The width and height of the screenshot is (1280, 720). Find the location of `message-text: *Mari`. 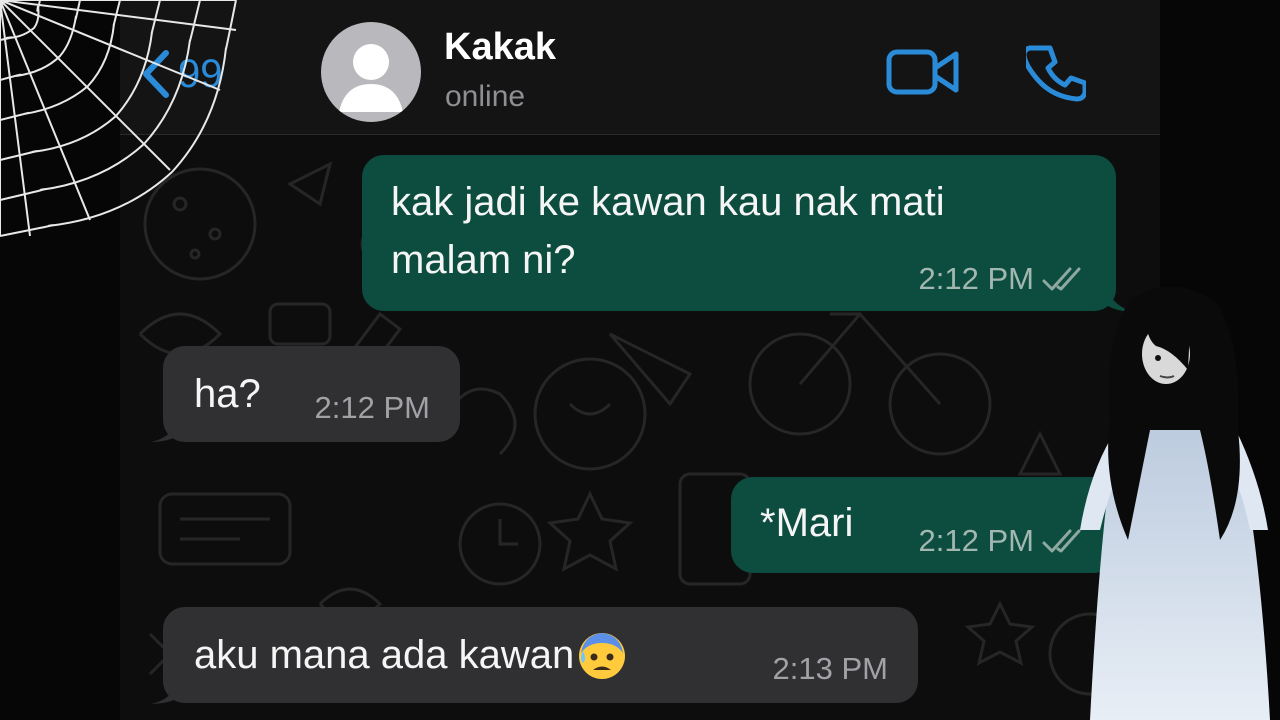

message-text: *Mari is located at coordinates (807, 523).